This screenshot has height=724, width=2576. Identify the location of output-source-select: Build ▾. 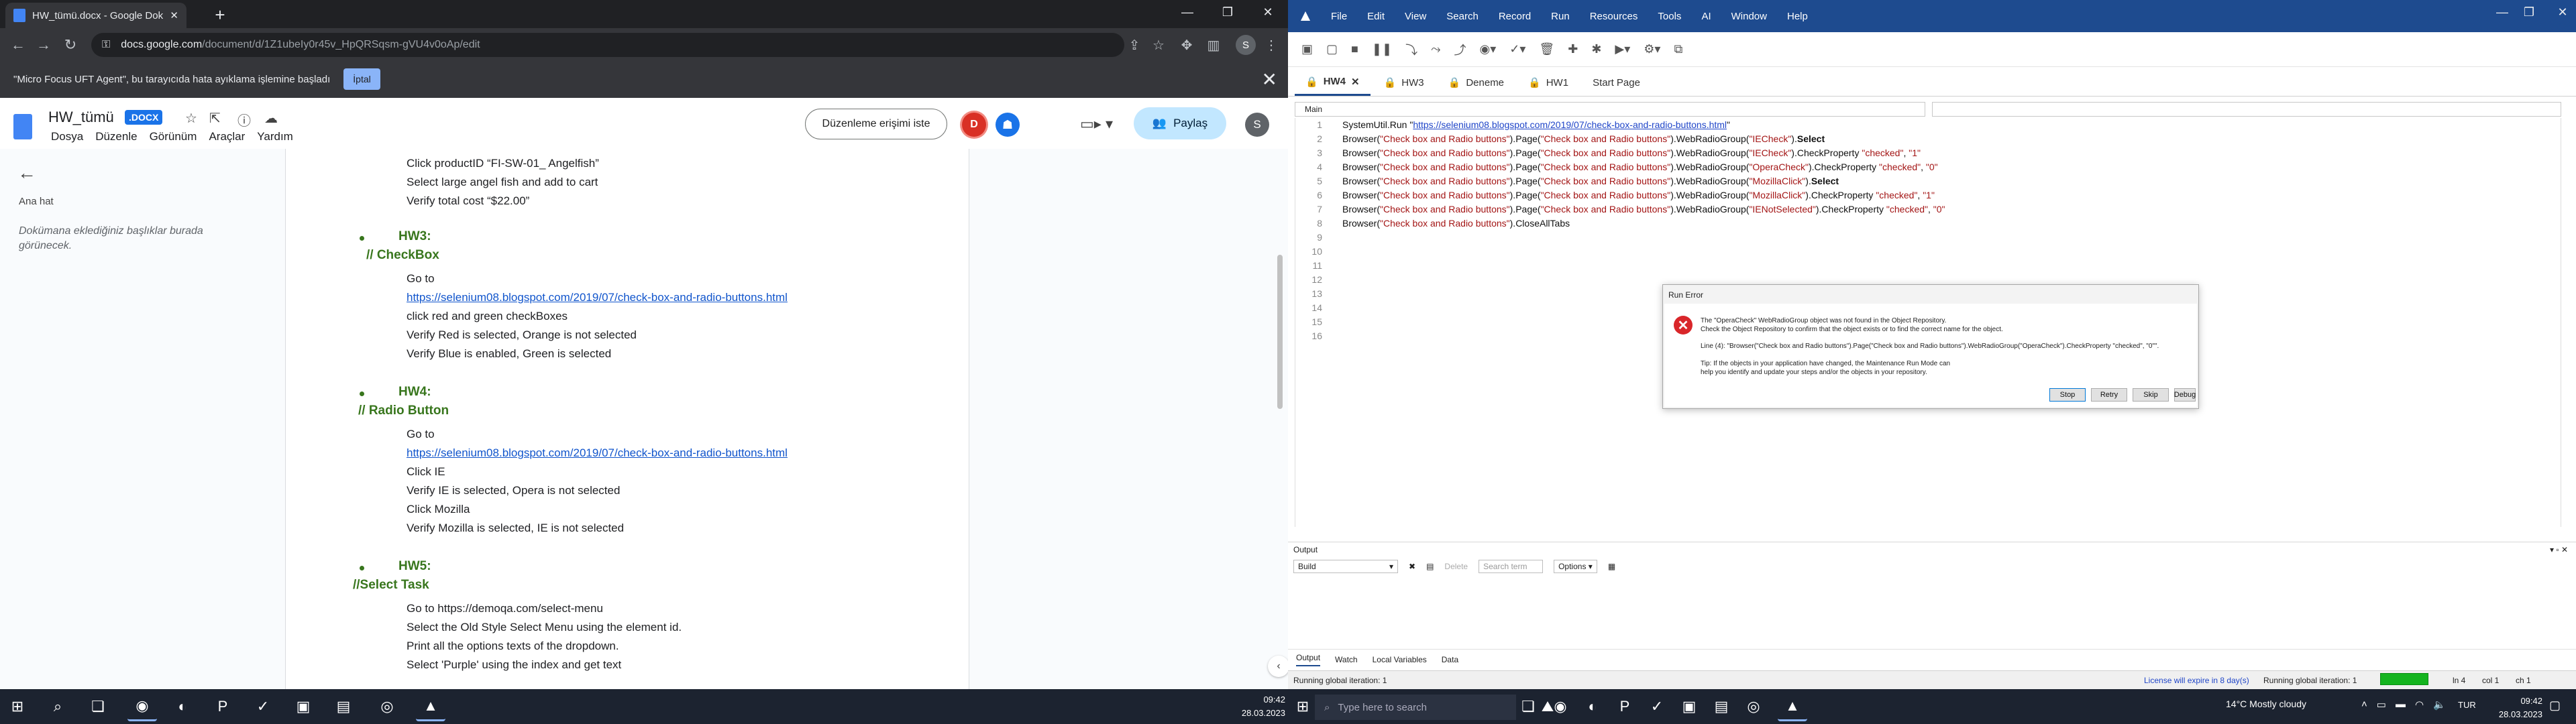
(1345, 566).